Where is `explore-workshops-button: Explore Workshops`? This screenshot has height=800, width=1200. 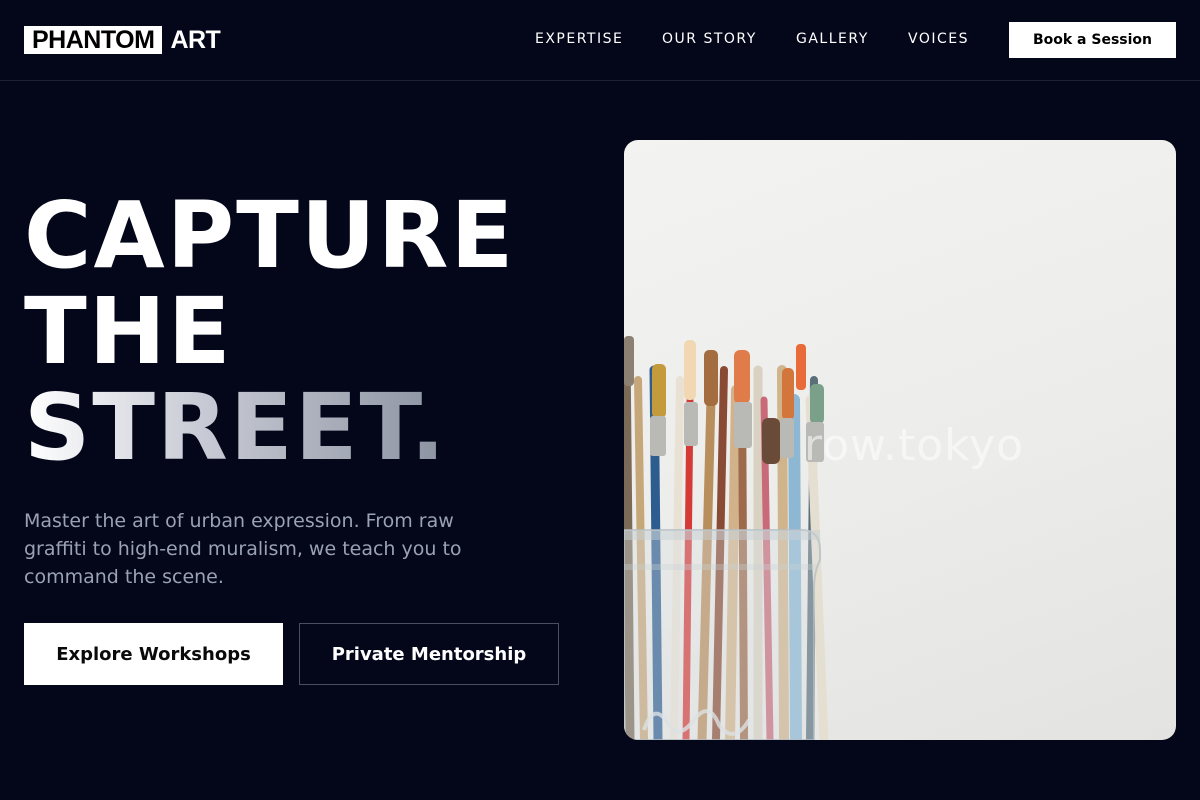 explore-workshops-button: Explore Workshops is located at coordinates (153, 654).